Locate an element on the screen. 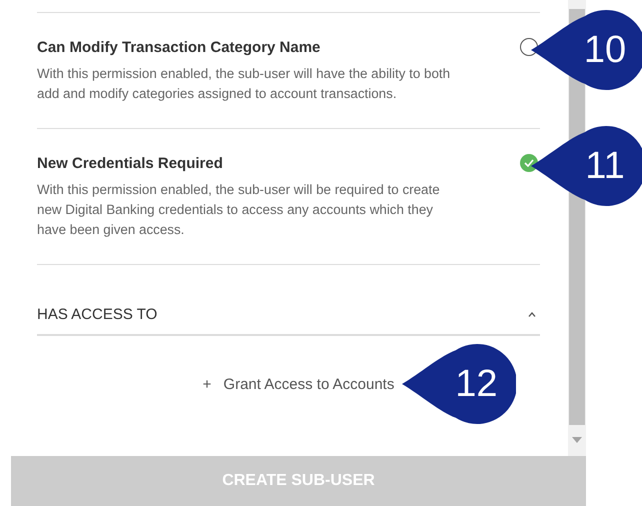 The width and height of the screenshot is (642, 506). chevron-icon is located at coordinates (532, 314).